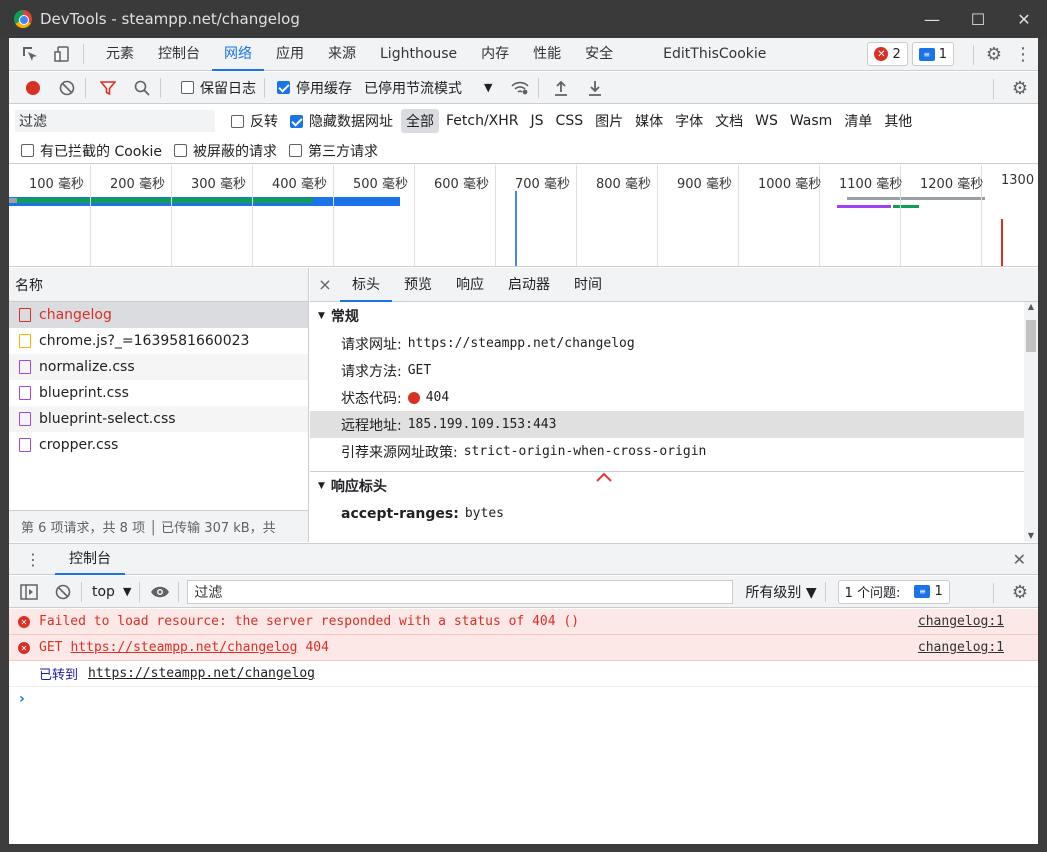  I want to click on network-conditions-icon, so click(520, 88).